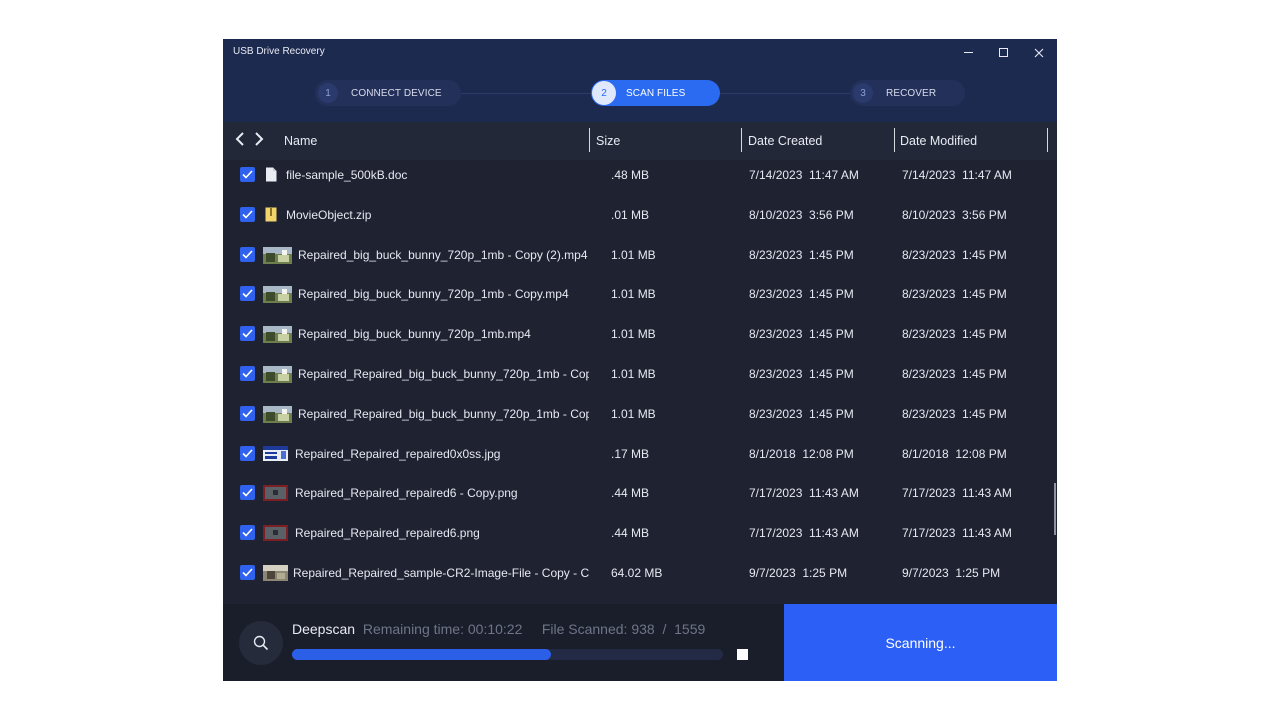 The height and width of the screenshot is (720, 1280). I want to click on stop-scan-button, so click(742, 654).